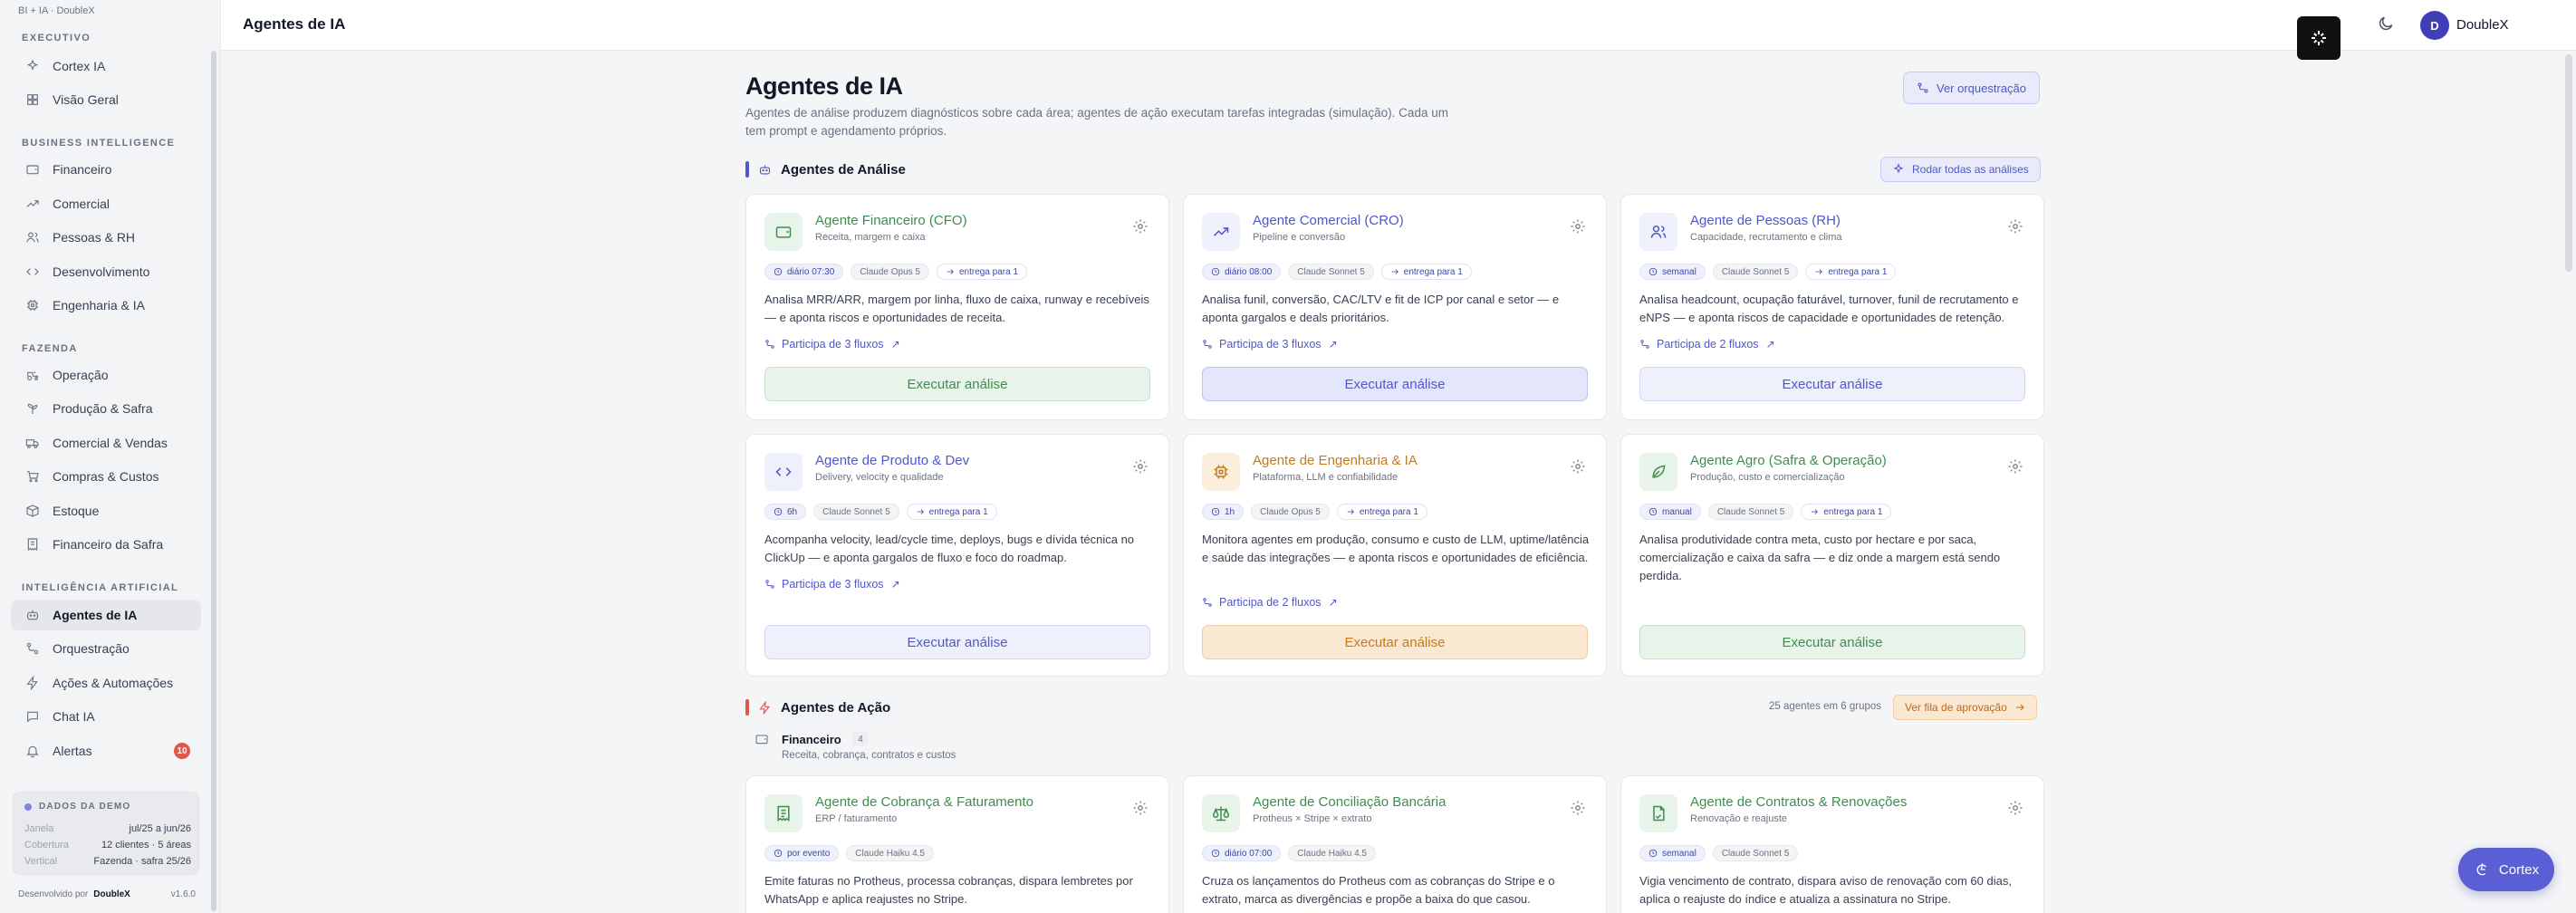 Image resolution: width=2576 pixels, height=913 pixels. I want to click on demo-row-key: Janela, so click(39, 828).